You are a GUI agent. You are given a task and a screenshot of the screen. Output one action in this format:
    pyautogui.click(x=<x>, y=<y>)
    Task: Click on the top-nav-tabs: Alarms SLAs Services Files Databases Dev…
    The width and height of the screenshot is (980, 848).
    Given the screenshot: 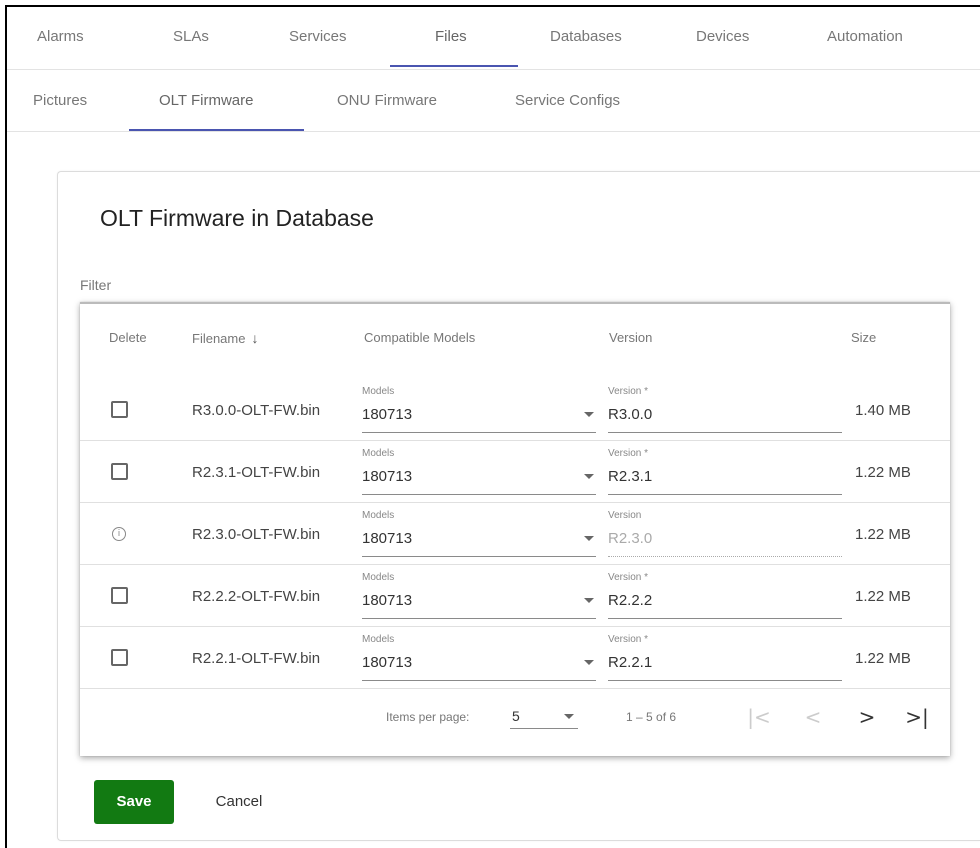 What is the action you would take?
    pyautogui.click(x=493, y=38)
    